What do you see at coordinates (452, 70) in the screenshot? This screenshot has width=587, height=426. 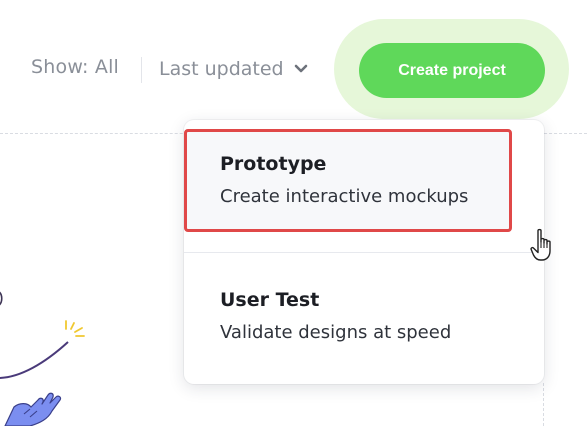 I see `create-project-button: Create project` at bounding box center [452, 70].